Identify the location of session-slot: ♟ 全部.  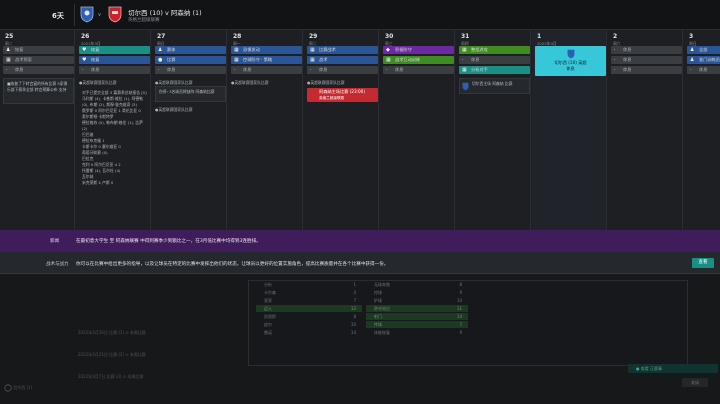
(703, 50).